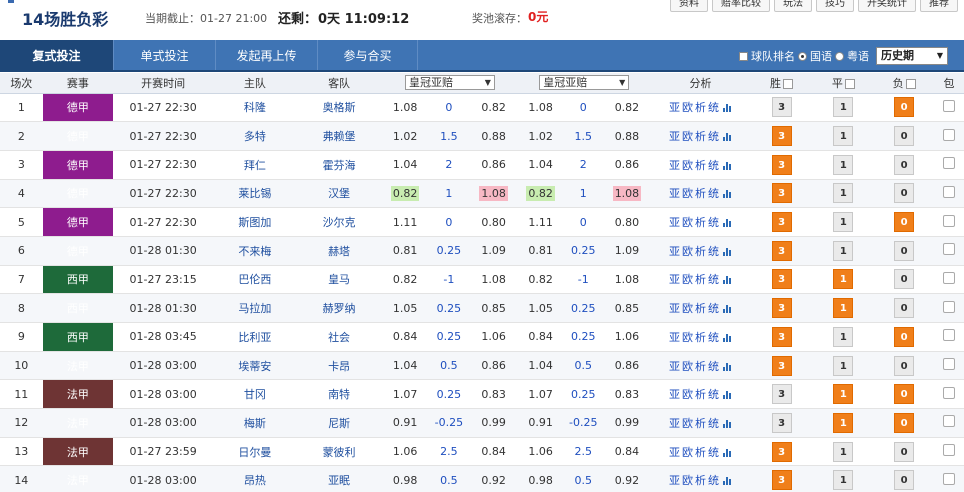  Describe the element at coordinates (255, 423) in the screenshot. I see `home-team-link: 梅斯` at that location.